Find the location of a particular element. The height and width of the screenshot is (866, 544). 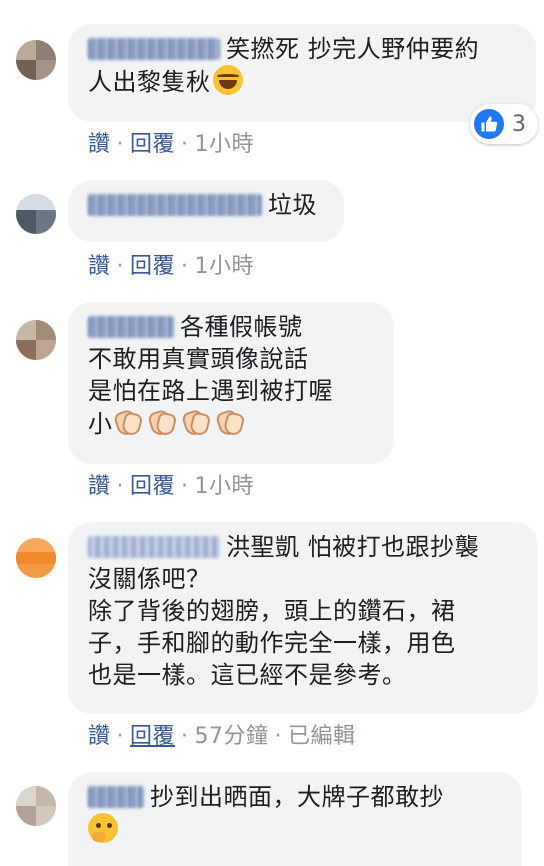

comment-text-line: 洪聖凱 怕被打也跟抄襲 is located at coordinates (353, 547).